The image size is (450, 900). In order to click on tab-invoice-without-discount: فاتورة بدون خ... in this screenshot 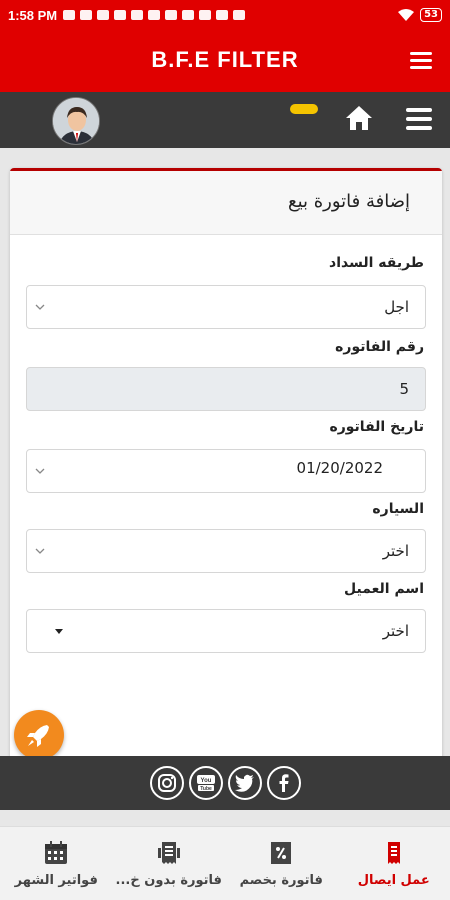, I will do `click(169, 863)`.